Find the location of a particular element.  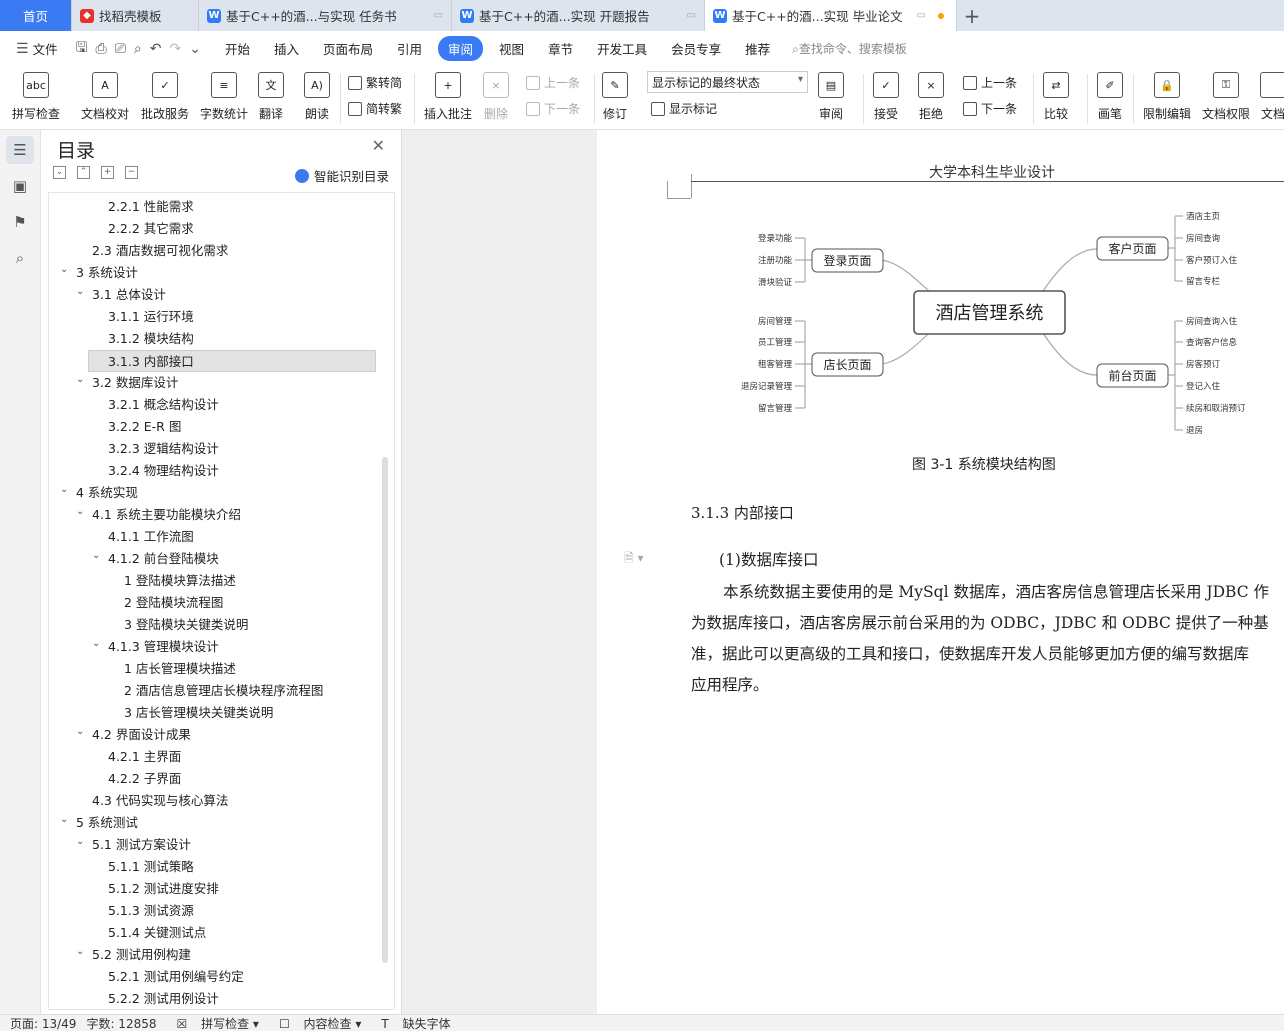

export-icon: ⎙ is located at coordinates (101, 49).